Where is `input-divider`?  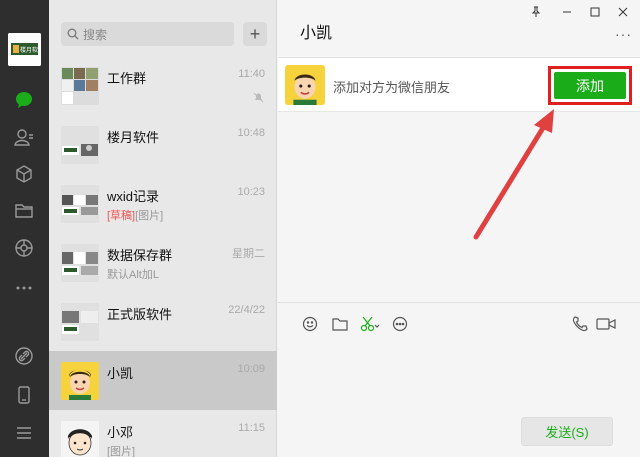
input-divider is located at coordinates (459, 302).